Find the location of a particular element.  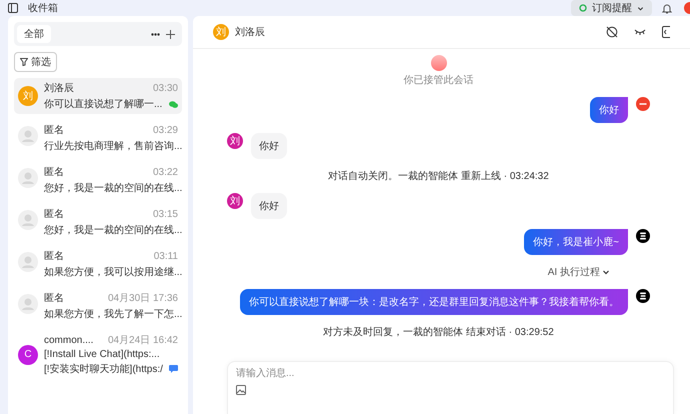

ai-process-toggle: AI 执行过程 is located at coordinates (579, 272).